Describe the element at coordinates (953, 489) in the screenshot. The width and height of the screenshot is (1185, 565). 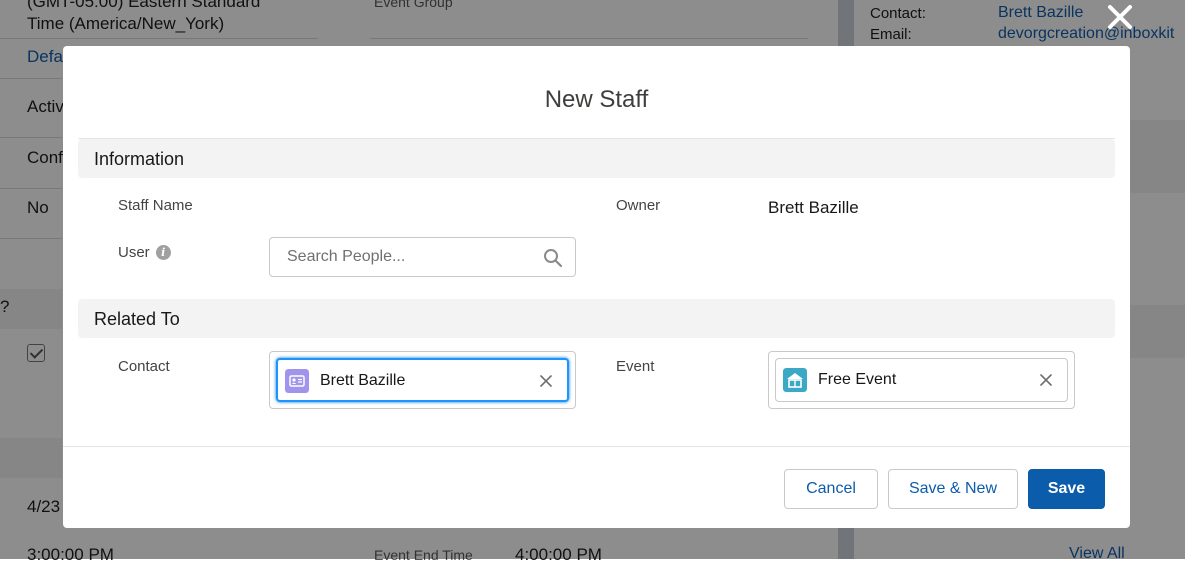
I see `save-and-new-button: Save & New` at that location.